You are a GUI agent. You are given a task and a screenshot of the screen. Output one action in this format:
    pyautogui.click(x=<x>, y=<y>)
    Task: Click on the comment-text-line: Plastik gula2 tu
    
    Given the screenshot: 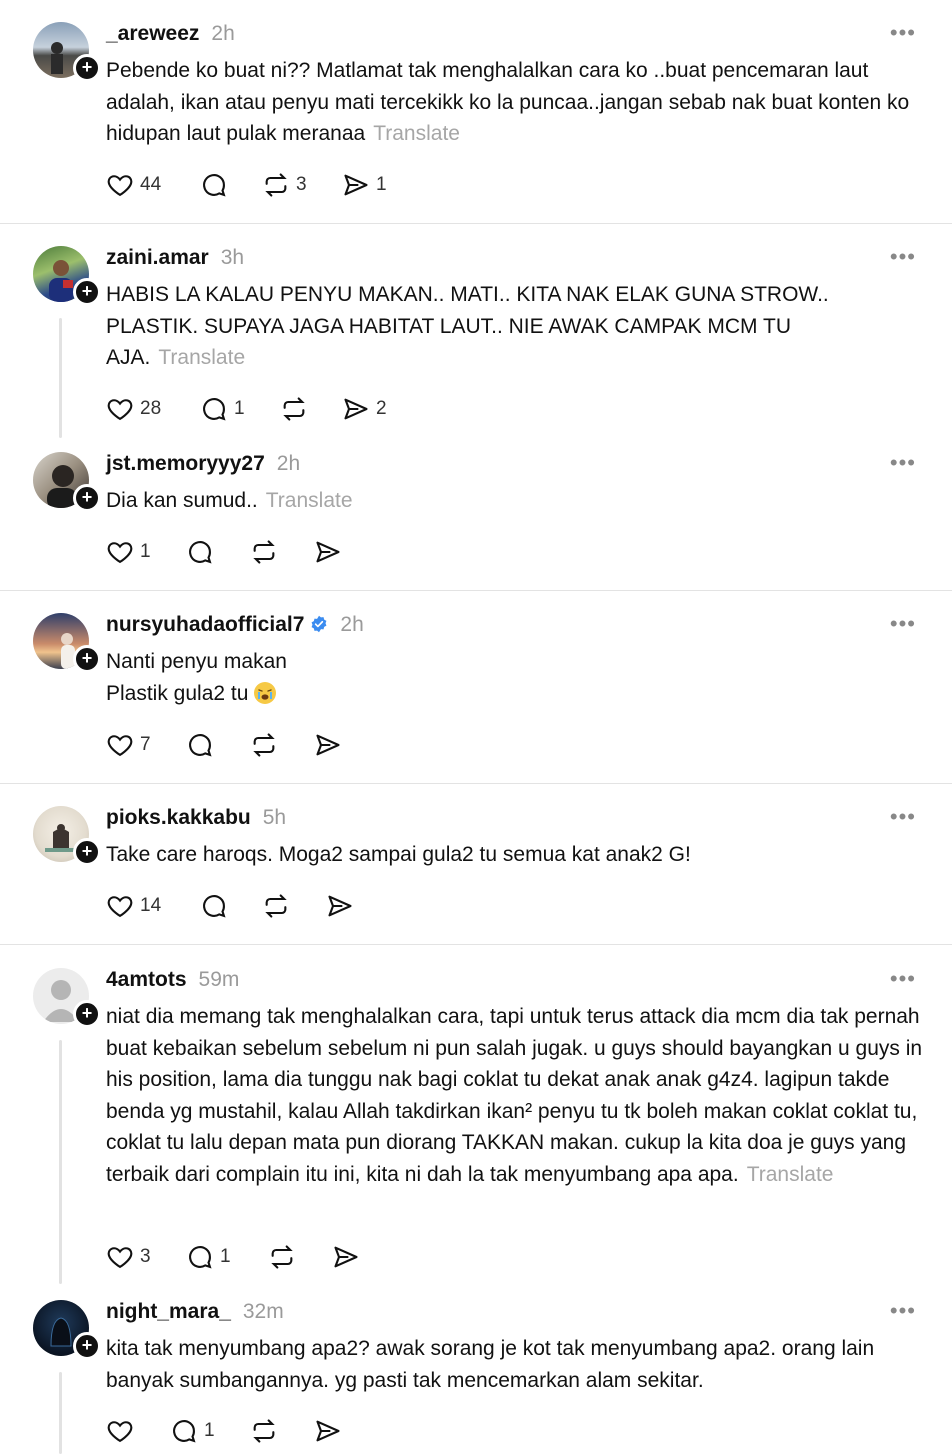 What is the action you would take?
    pyautogui.click(x=516, y=694)
    